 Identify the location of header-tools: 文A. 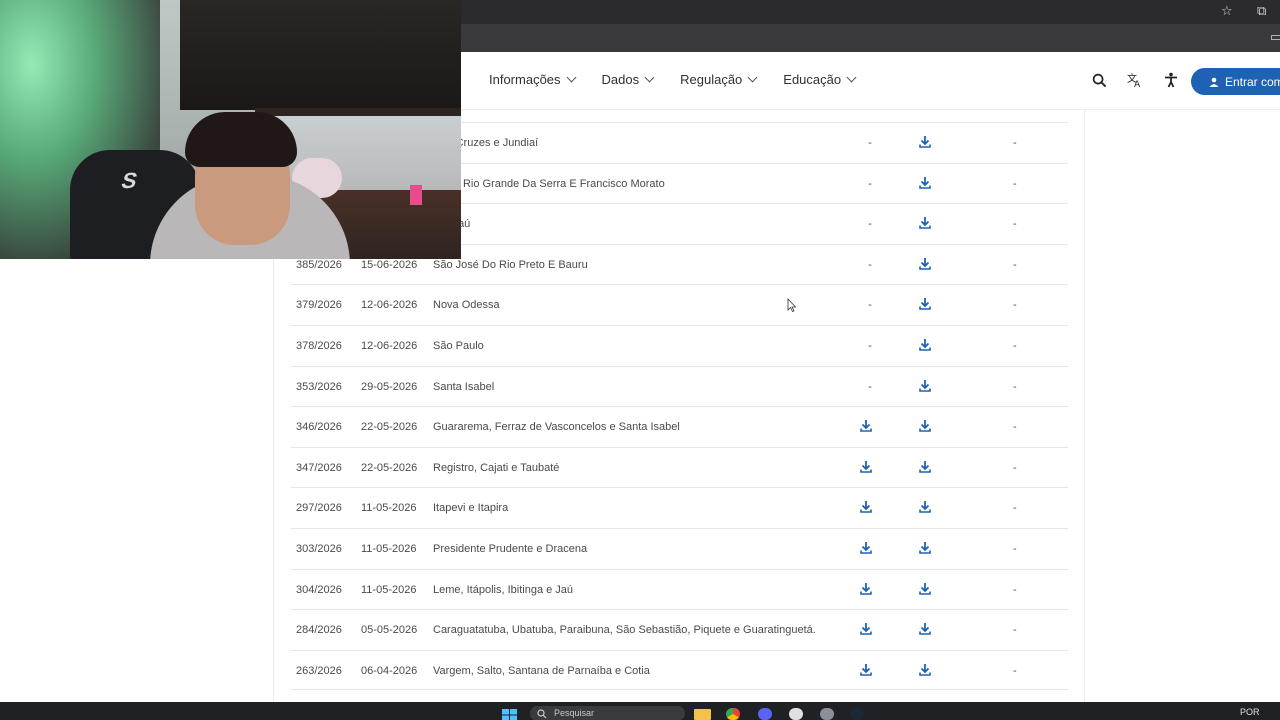
(1135, 80).